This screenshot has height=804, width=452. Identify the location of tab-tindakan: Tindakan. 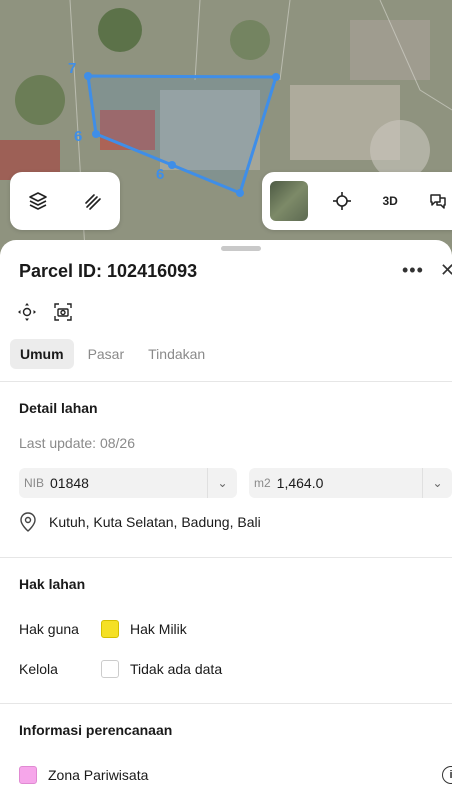
(176, 354).